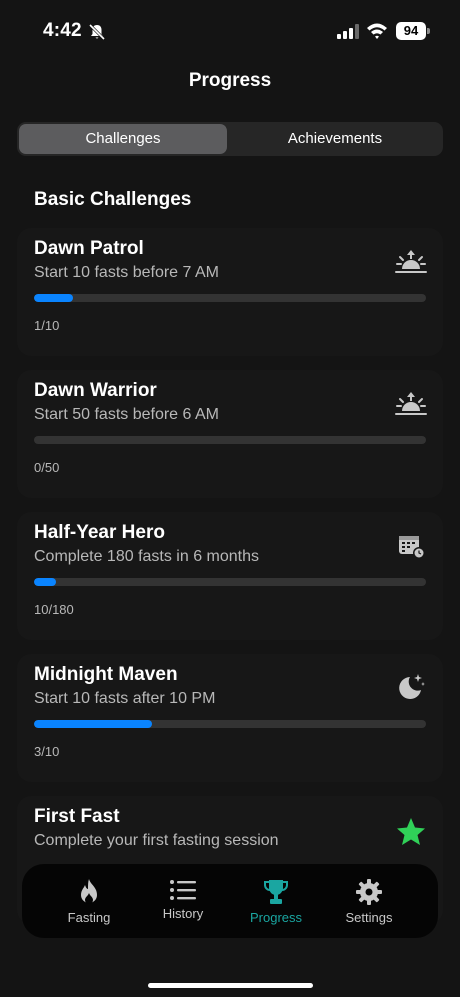 This screenshot has height=997, width=460. I want to click on challenge-description: Complete 180 fasts in 6 months, so click(147, 556).